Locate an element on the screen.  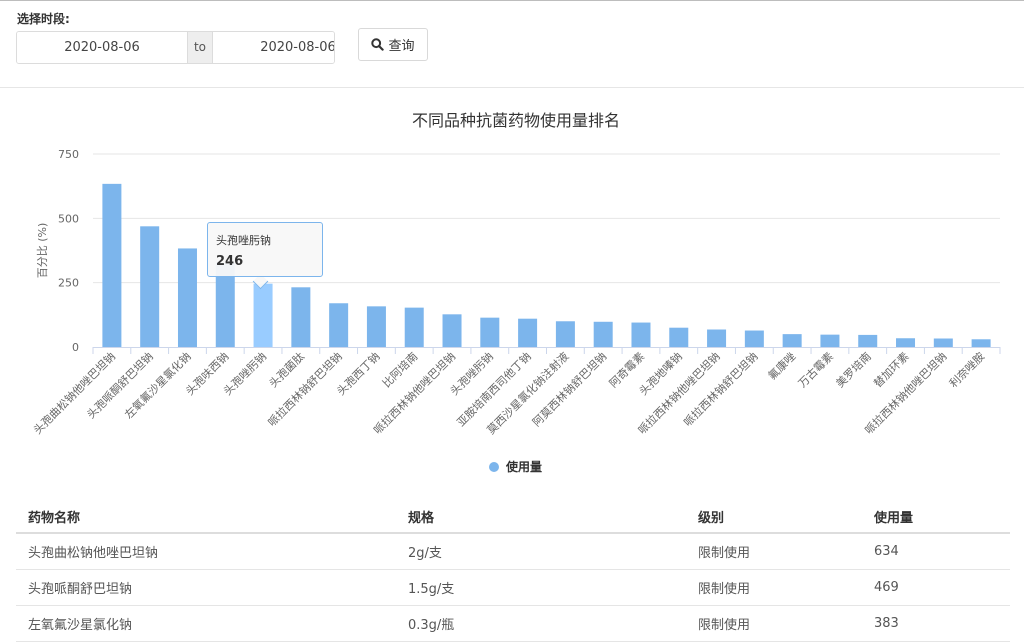
x-tick-label: 左氧氟沙星氯化钠 is located at coordinates (157, 385).